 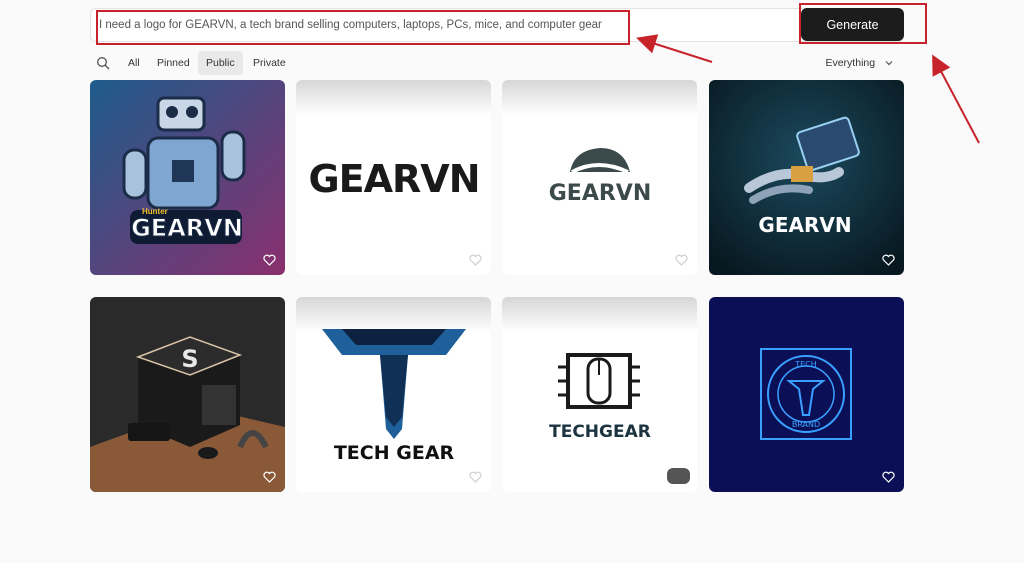 I want to click on tech-brand-seal-image: TECH BRAND, so click(x=806, y=394).